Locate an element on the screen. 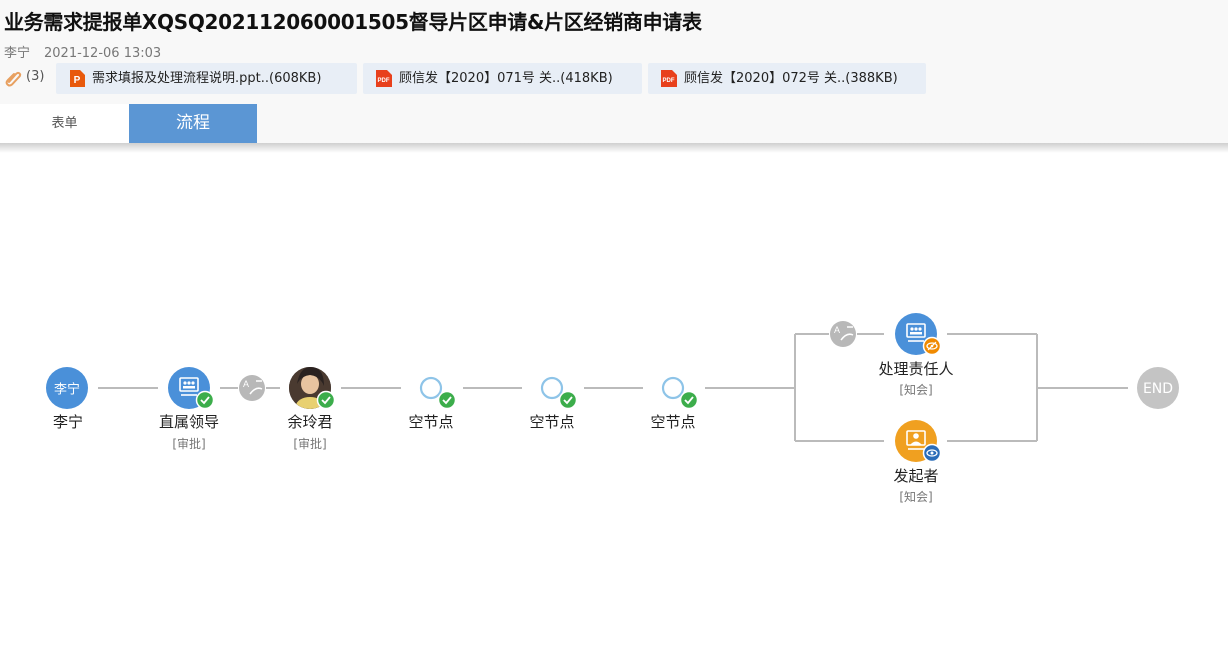 This screenshot has width=1228, height=645. handler-label: 处理责任人 is located at coordinates (916, 369).